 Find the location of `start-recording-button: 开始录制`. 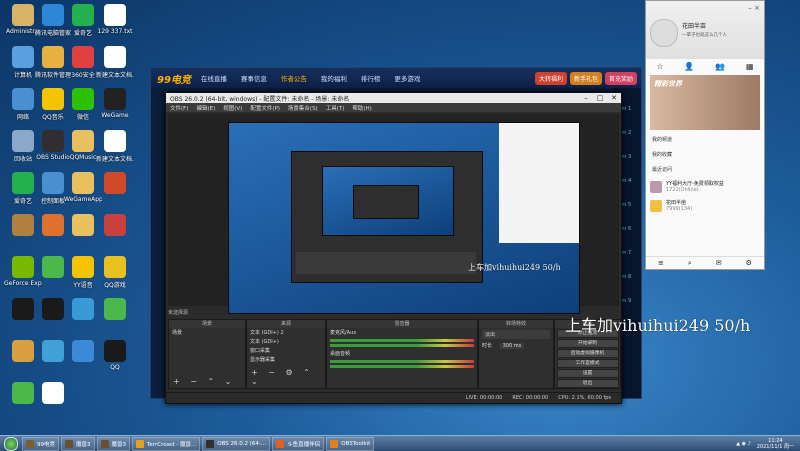

start-recording-button: 开始录制 is located at coordinates (587, 343).